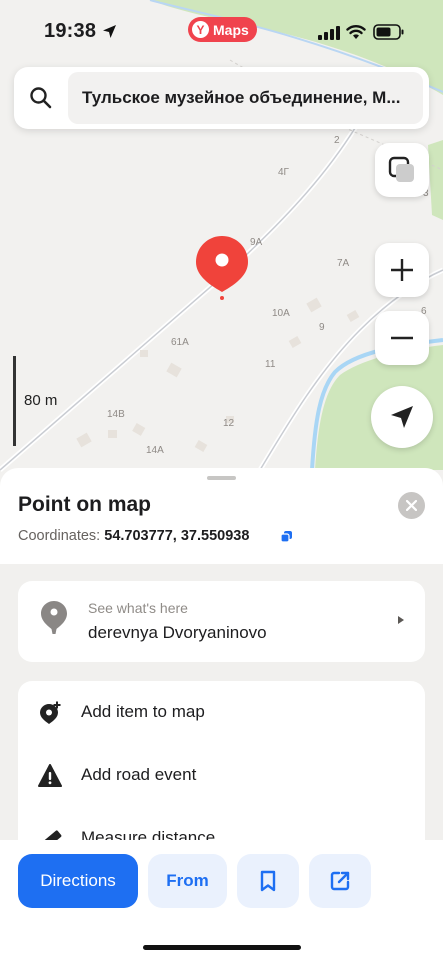  Describe the element at coordinates (283, 172) in the screenshot. I see `house-number: 4Г` at that location.